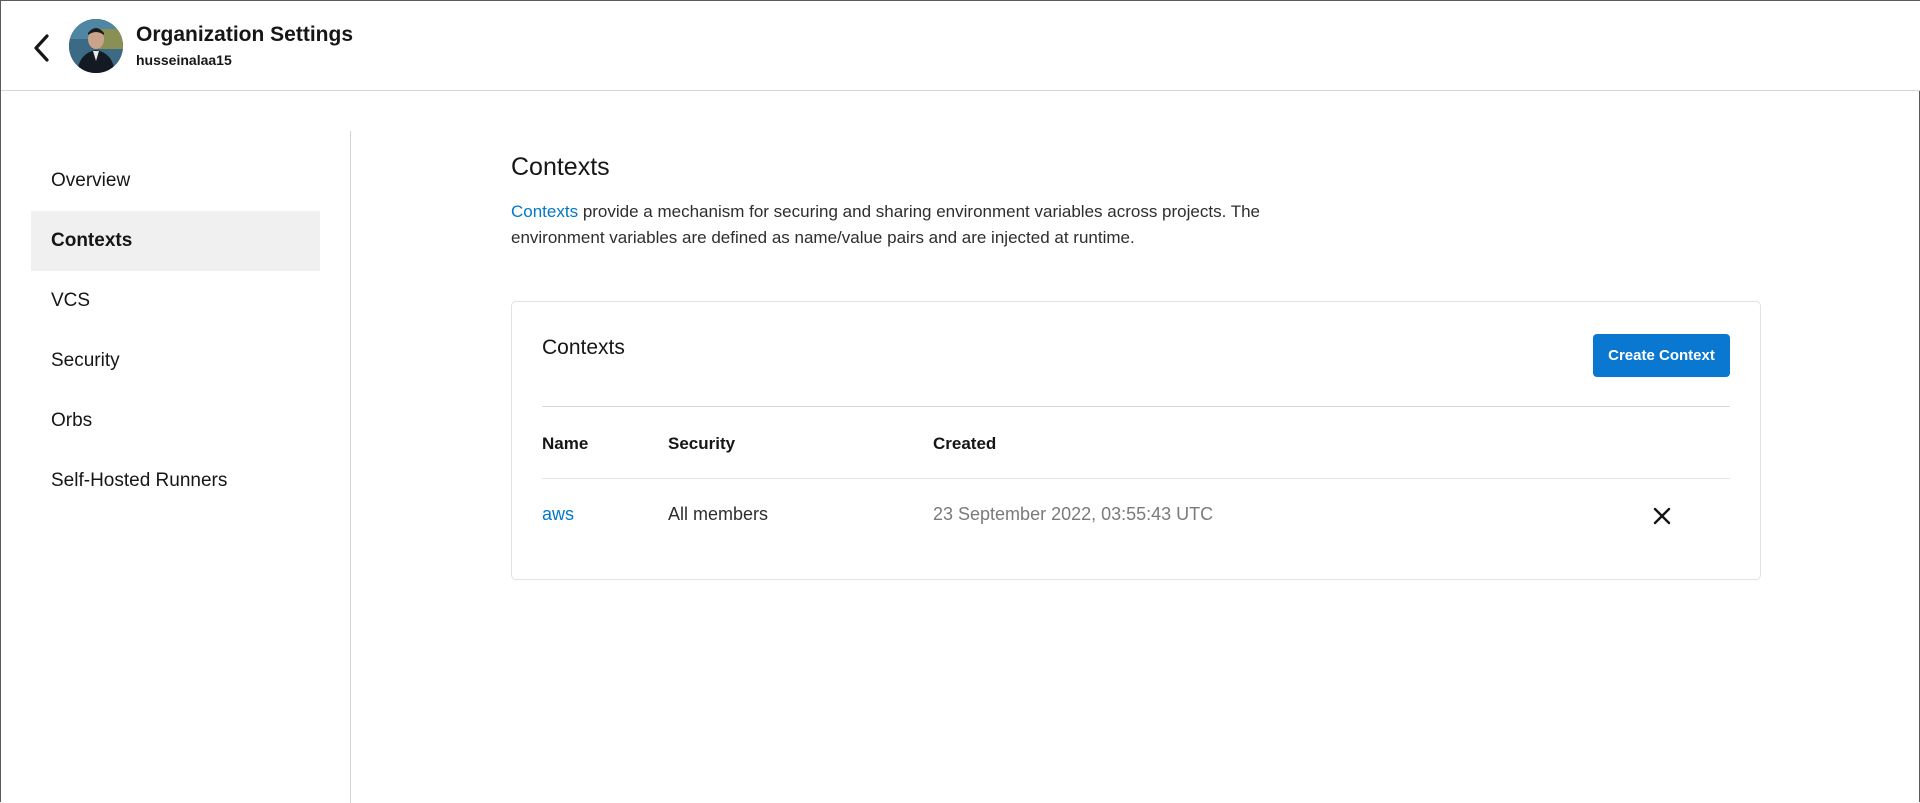 Image resolution: width=1920 pixels, height=803 pixels. I want to click on username-label: husseinalaa15, so click(184, 60).